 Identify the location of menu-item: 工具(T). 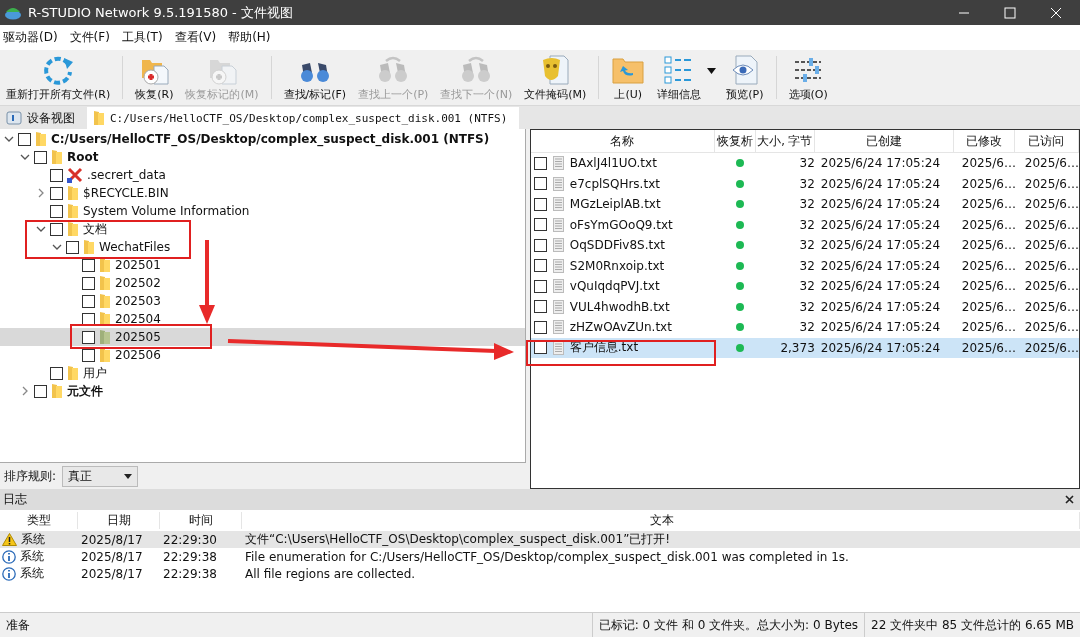
(145, 37).